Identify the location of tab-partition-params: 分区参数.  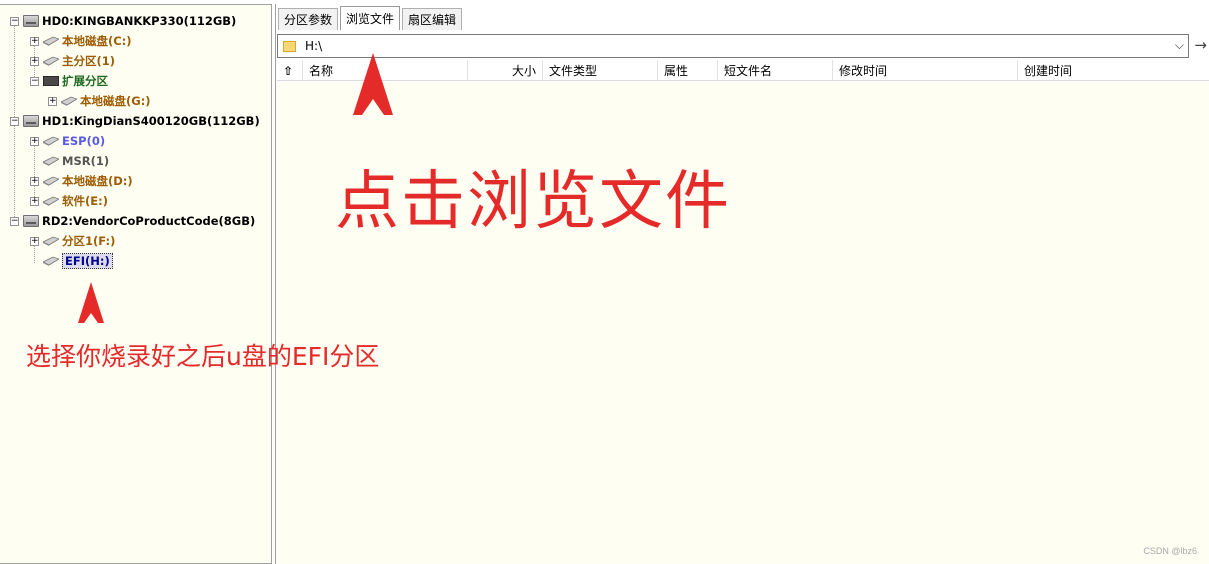
(308, 19).